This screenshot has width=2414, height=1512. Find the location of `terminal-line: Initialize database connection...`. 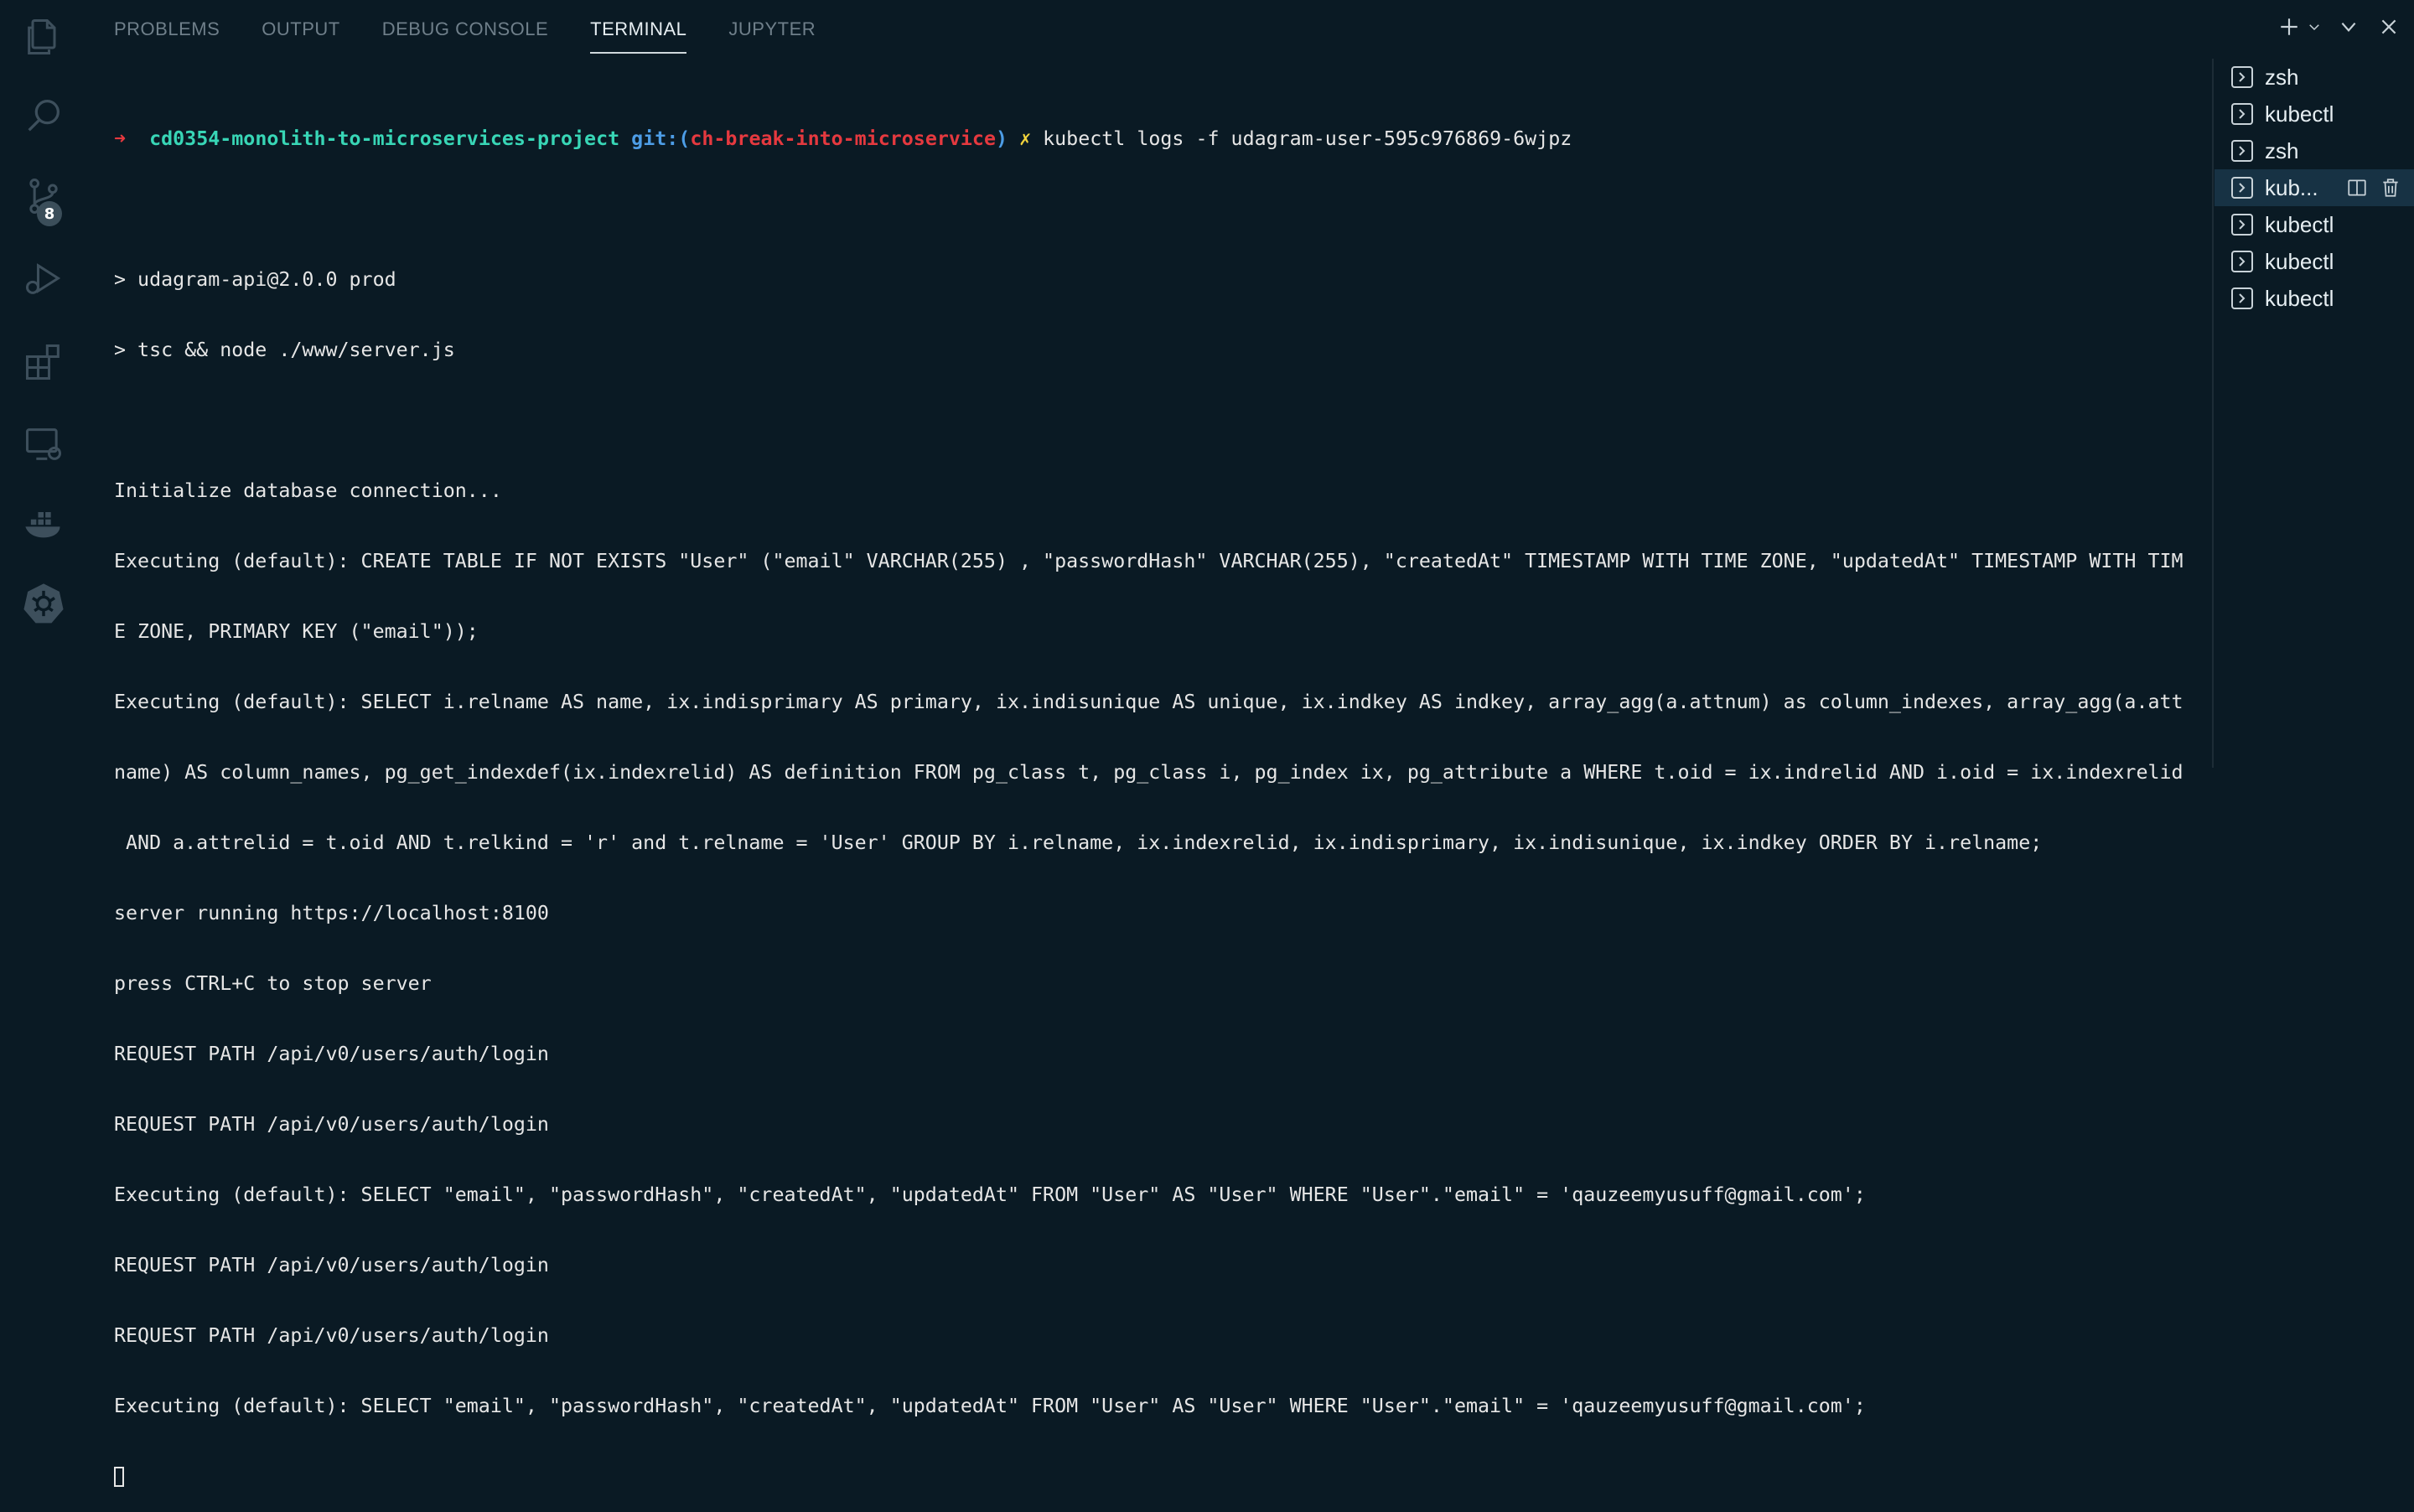

terminal-line: Initialize database connection... is located at coordinates (308, 490).